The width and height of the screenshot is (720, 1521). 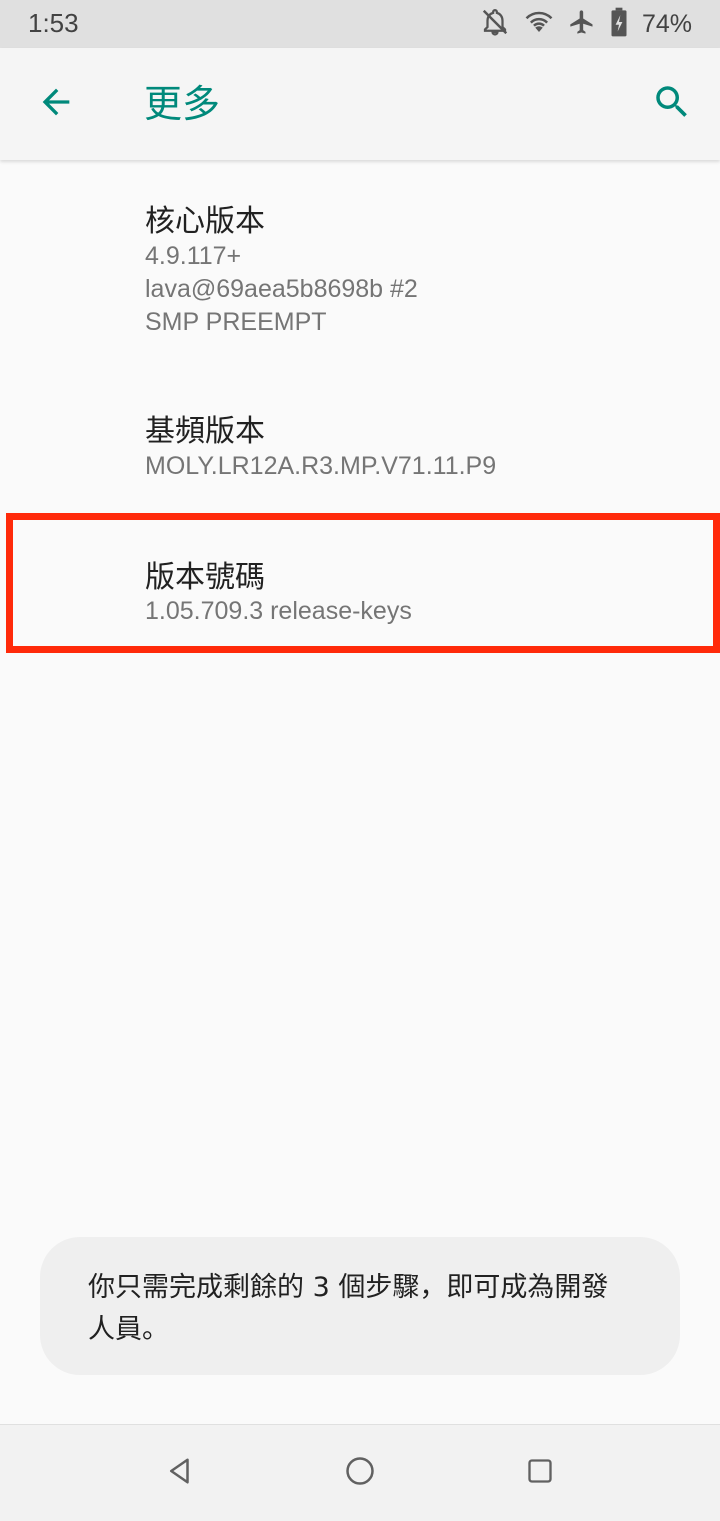 What do you see at coordinates (205, 221) in the screenshot?
I see `pref-title: 核心版本` at bounding box center [205, 221].